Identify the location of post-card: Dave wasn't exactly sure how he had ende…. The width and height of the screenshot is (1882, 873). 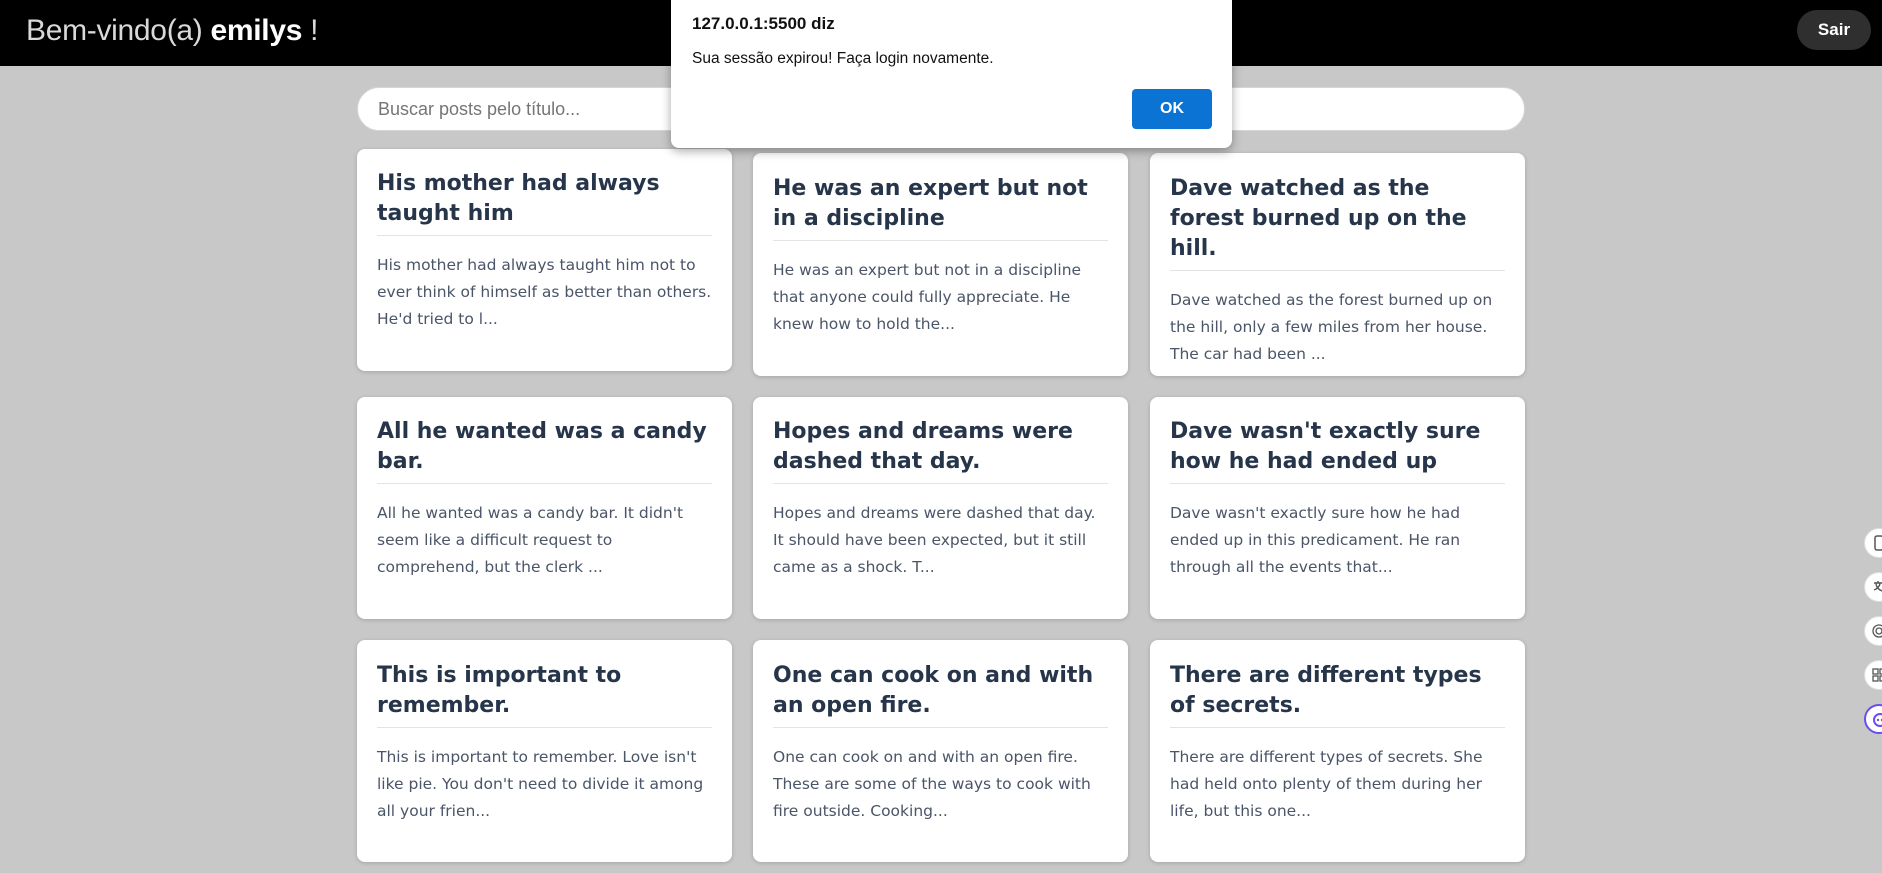
(1337, 508).